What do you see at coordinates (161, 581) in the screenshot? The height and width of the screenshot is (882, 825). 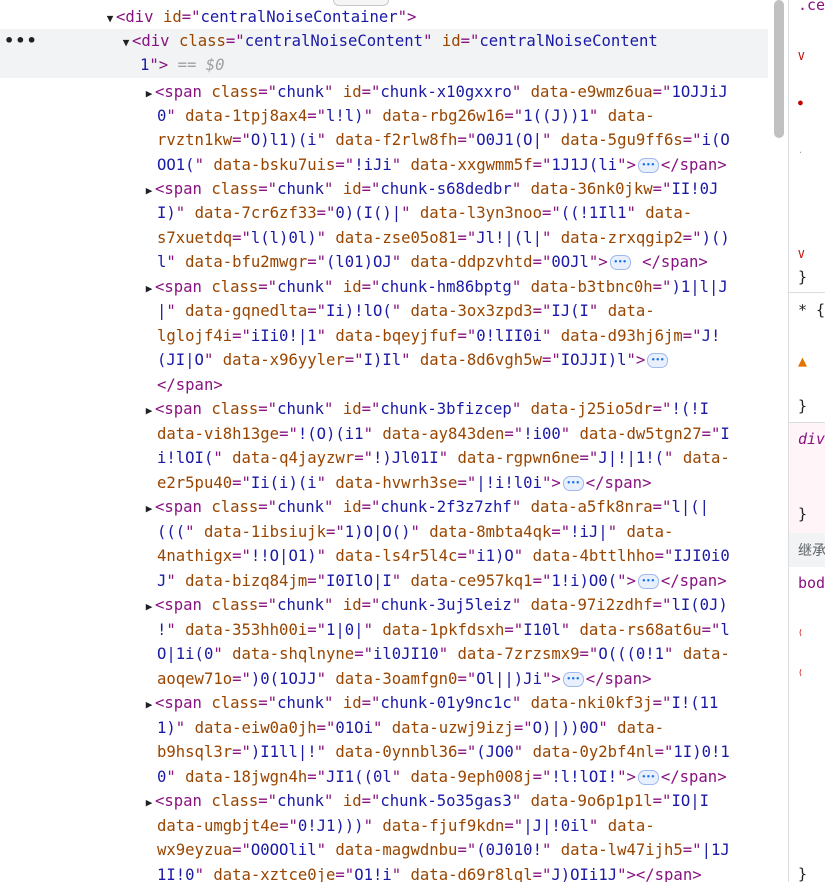 I see `attribute-value: J` at bounding box center [161, 581].